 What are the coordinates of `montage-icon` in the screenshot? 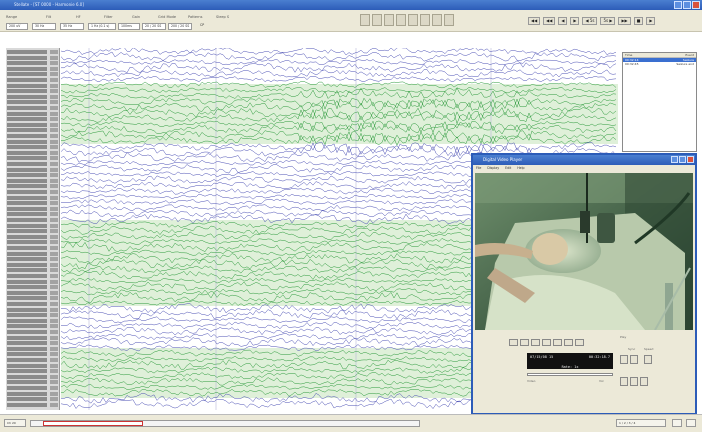 It's located at (389, 20).